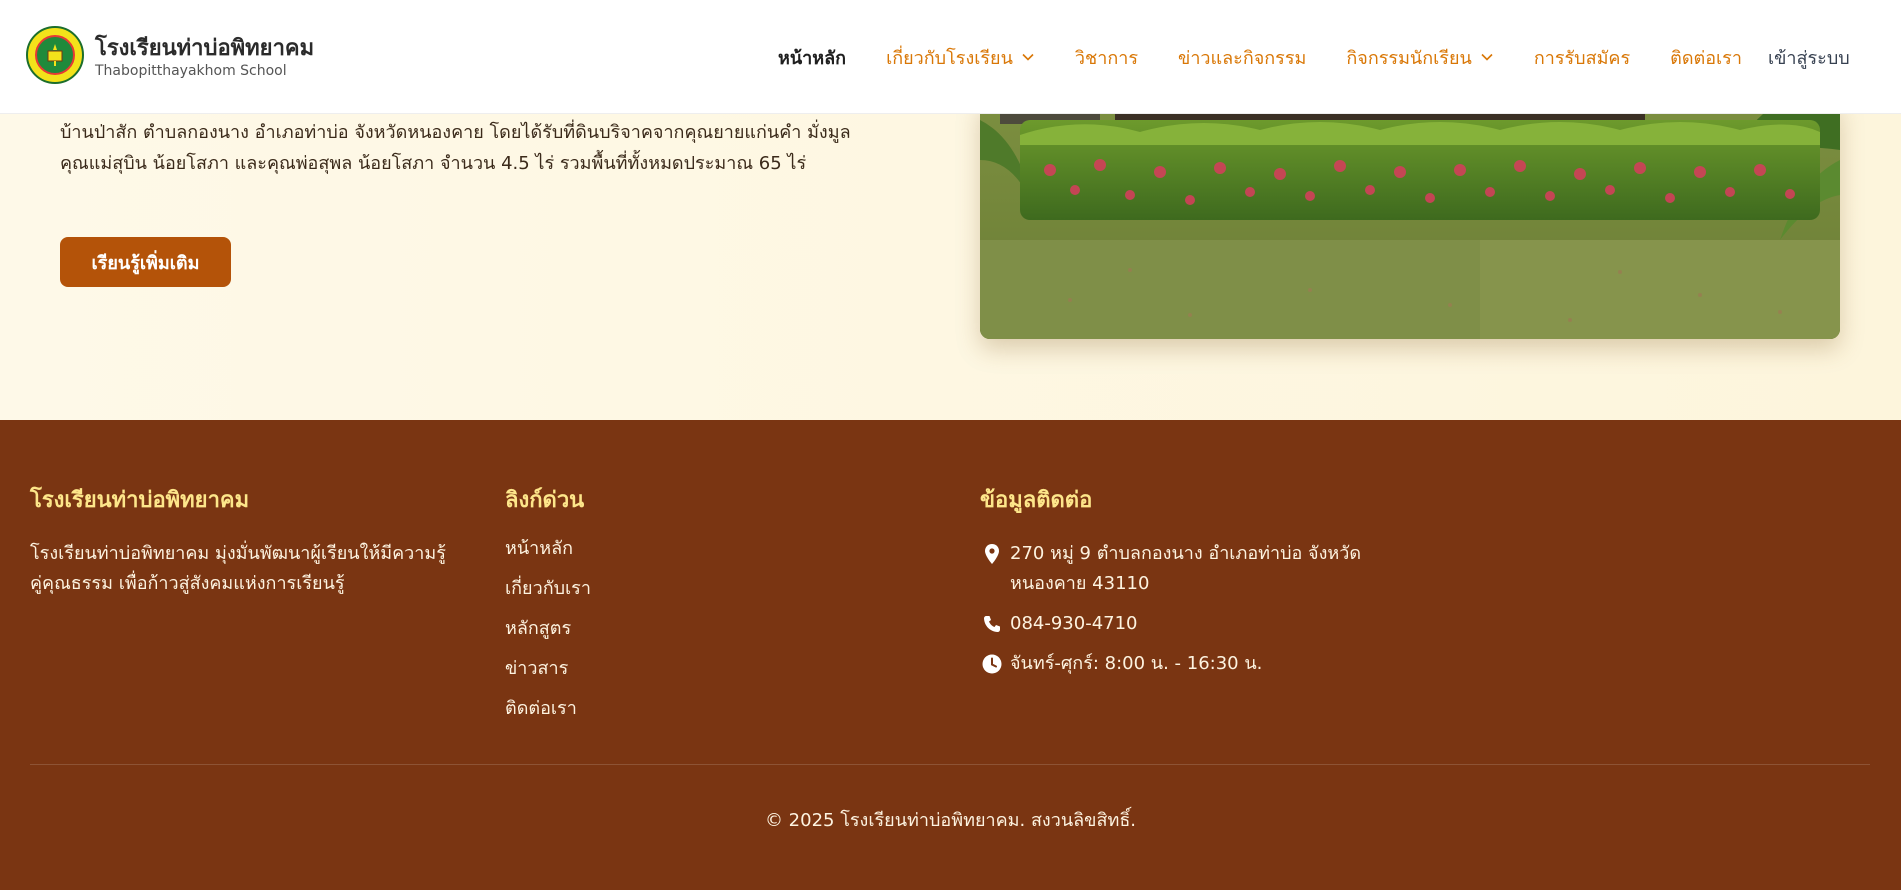 The width and height of the screenshot is (1901, 890). I want to click on contact-hours: จันทร์-ศุกร์: 8:00 น. - 16:30 น., so click(1190, 664).